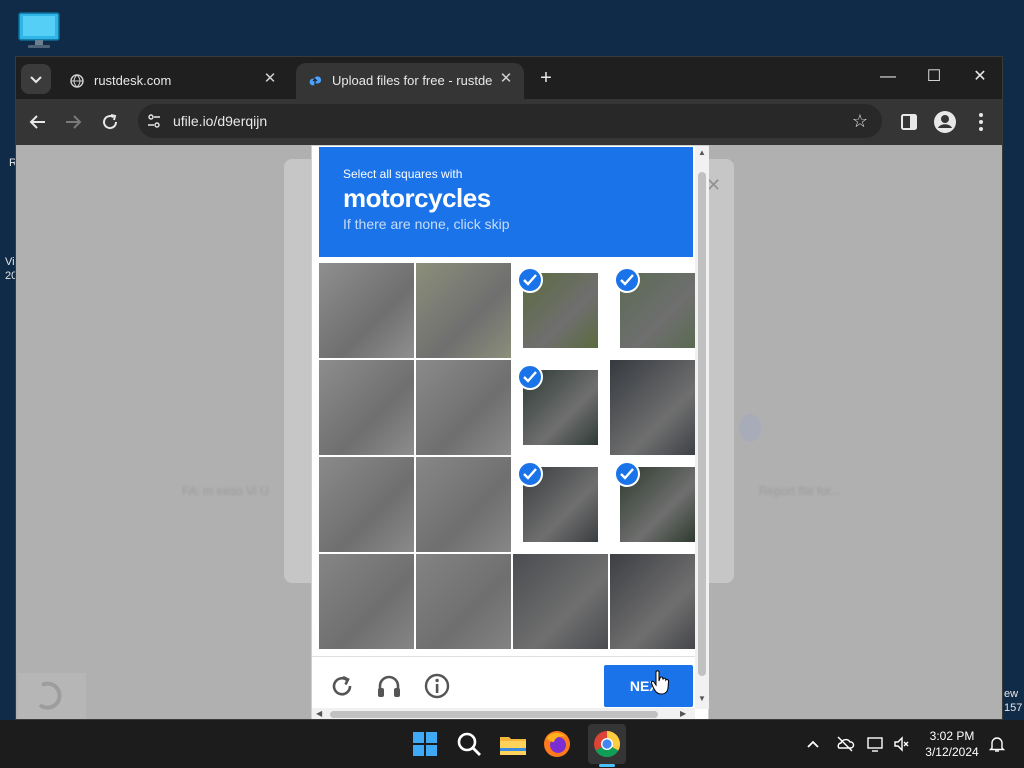  I want to click on tab-title: Upload files for free - rustdesk-, so click(412, 80).